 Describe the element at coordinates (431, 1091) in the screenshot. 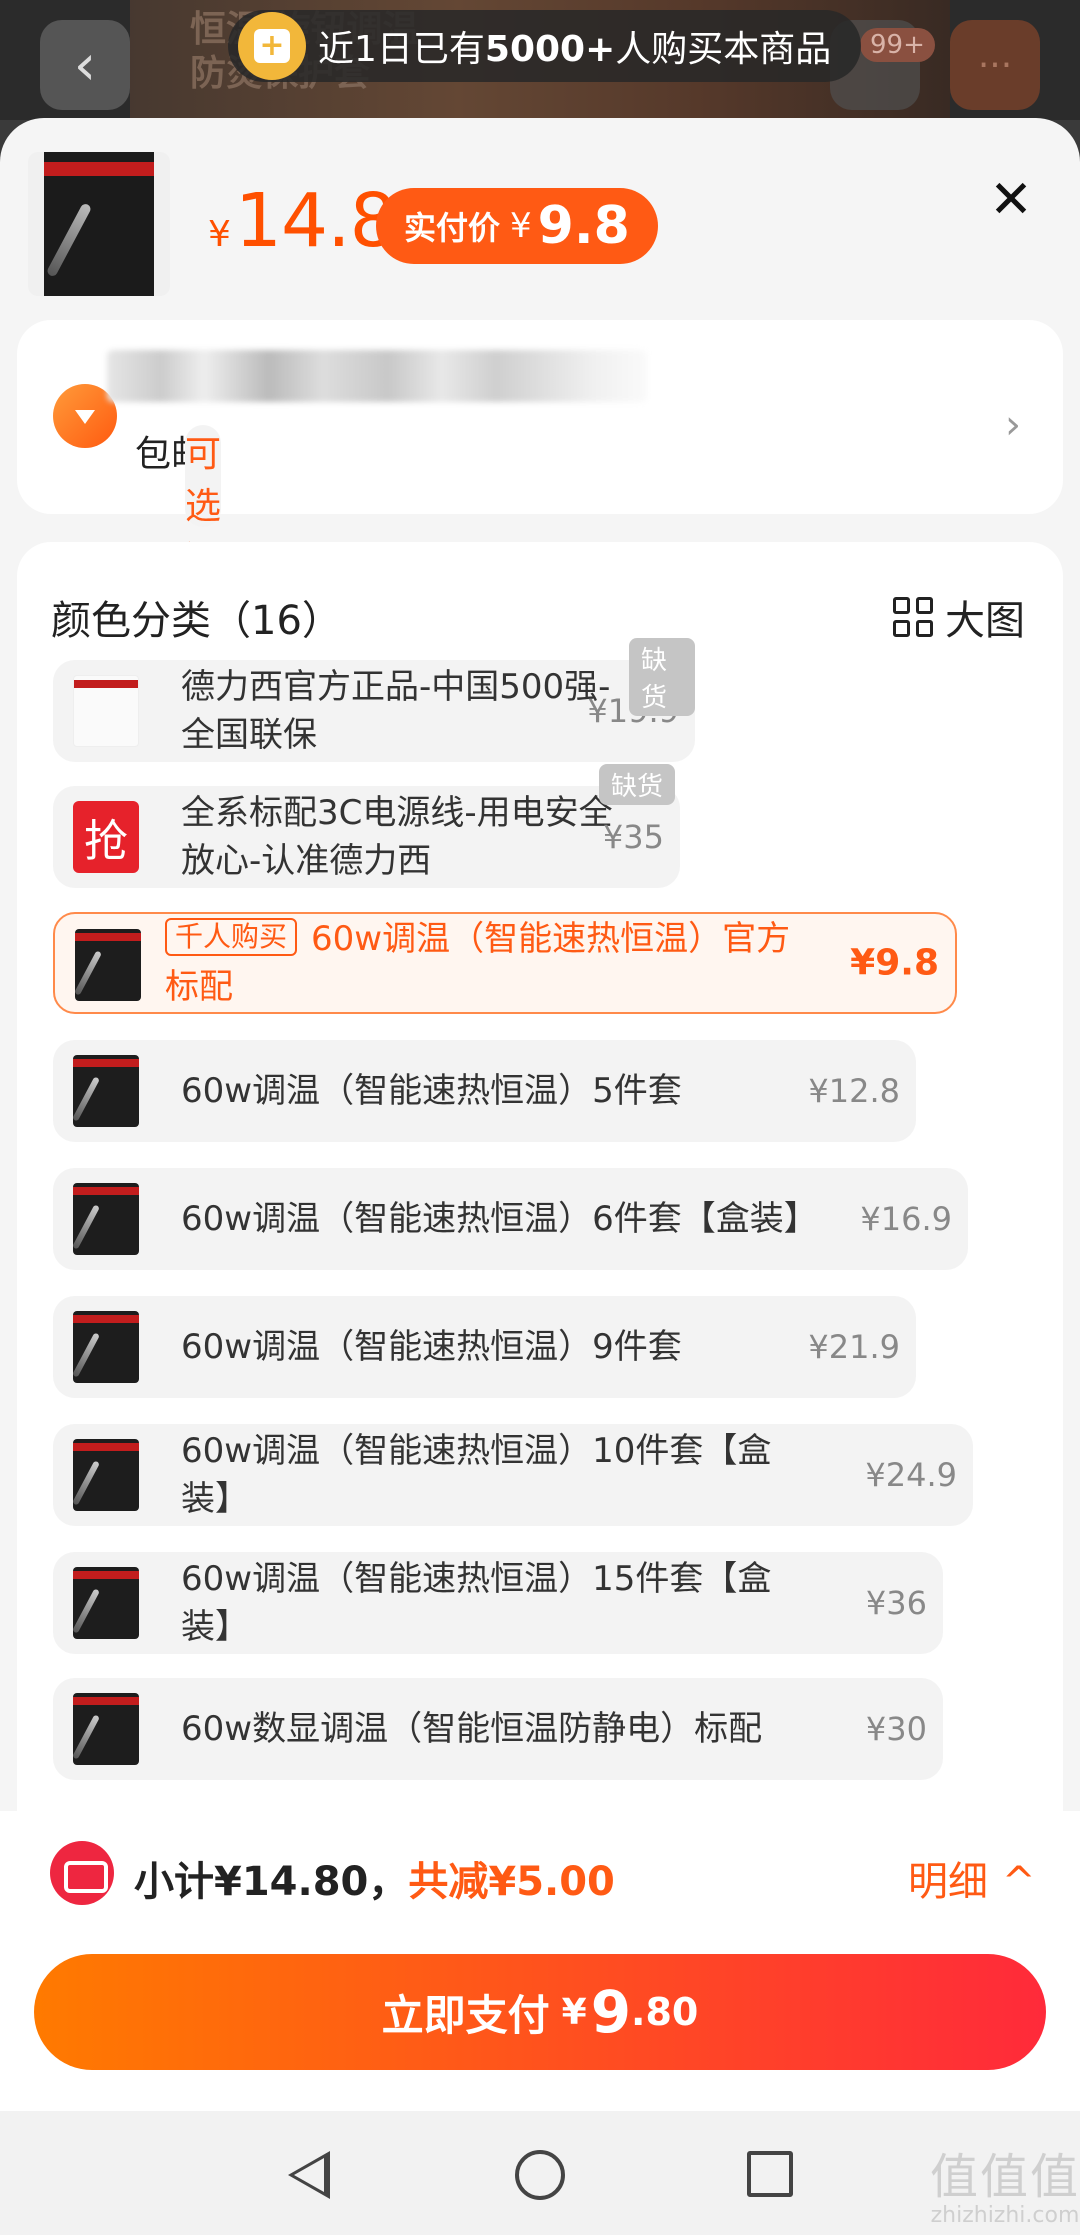

I see `sku-label: 60w调温（智能速热恒温）5件套` at that location.